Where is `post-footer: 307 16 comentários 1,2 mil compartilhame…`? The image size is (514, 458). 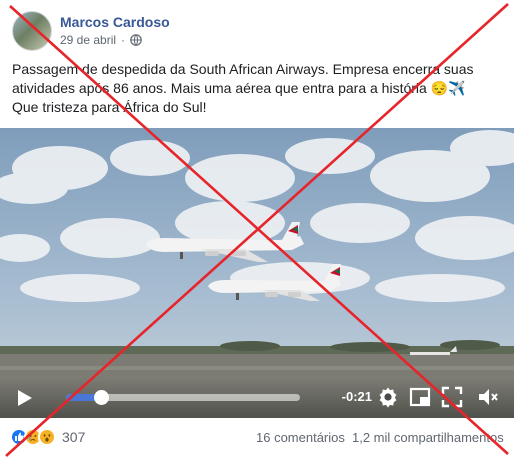 post-footer: 307 16 comentários 1,2 mil compartilhame… is located at coordinates (257, 438).